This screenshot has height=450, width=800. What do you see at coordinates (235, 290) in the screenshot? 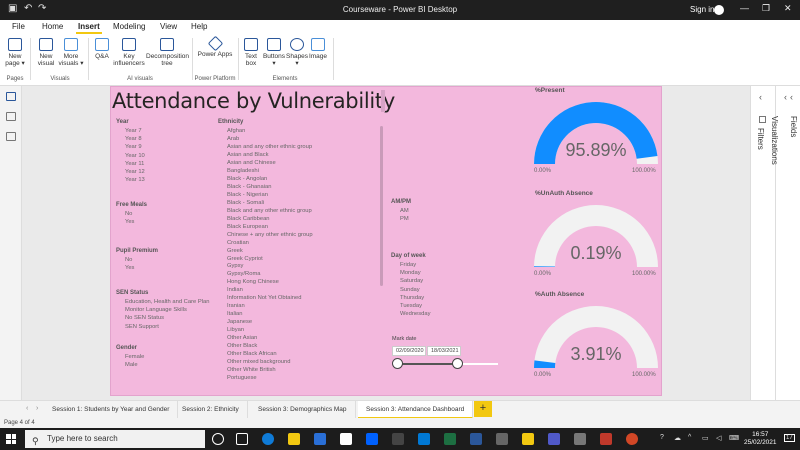
I see `slicer-item-ethnicity: Indian` at bounding box center [235, 290].